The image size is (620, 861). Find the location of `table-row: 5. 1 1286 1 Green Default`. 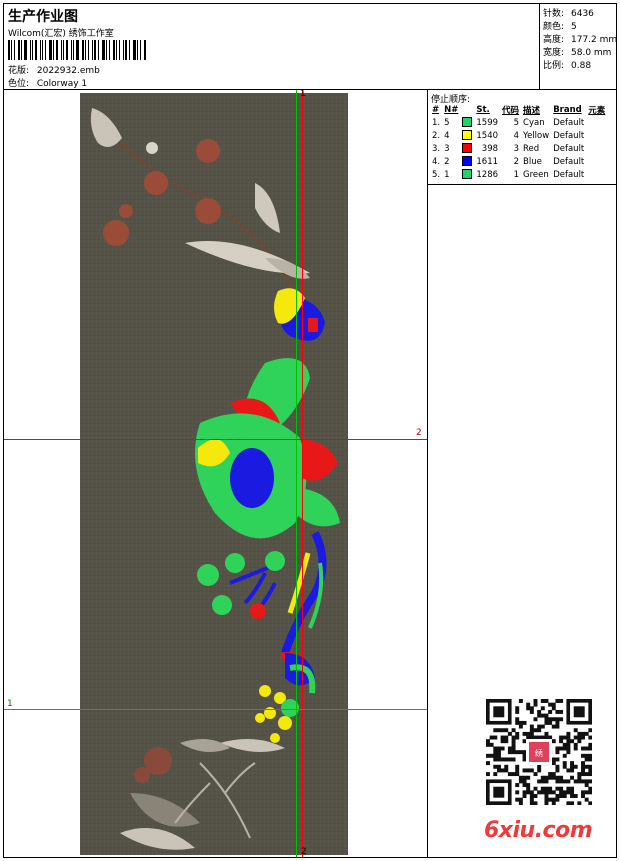

table-row: 5. 1 1286 1 Green Default is located at coordinates (518, 174).